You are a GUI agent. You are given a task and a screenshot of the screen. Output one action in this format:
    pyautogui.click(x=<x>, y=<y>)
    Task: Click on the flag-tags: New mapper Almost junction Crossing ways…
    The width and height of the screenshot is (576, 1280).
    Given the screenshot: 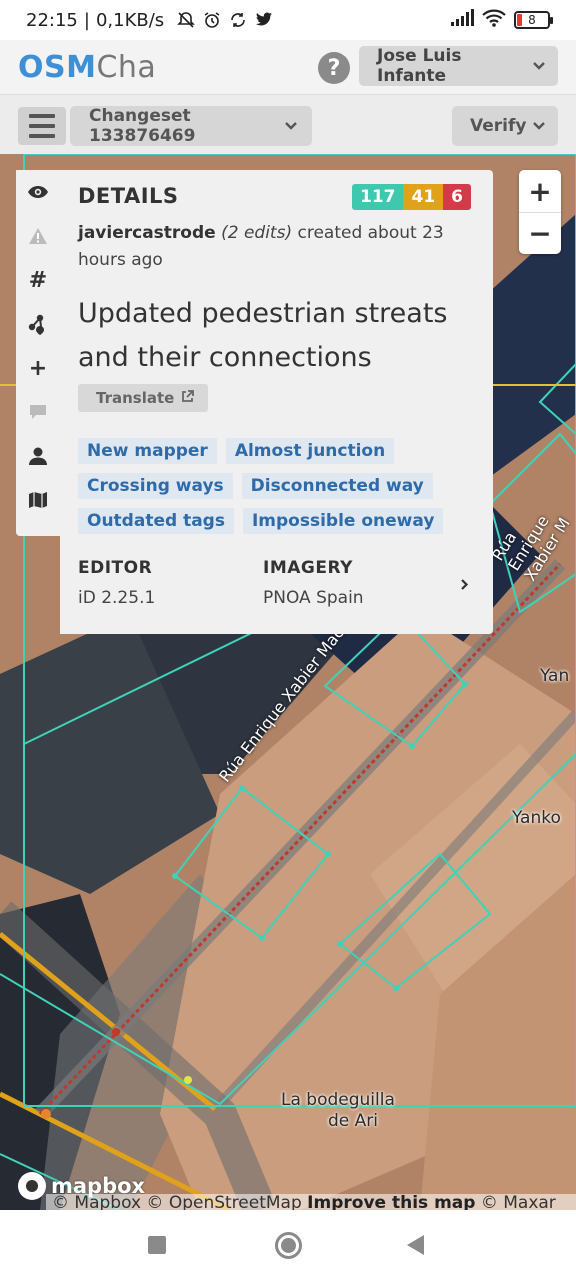 What is the action you would take?
    pyautogui.click(x=268, y=486)
    